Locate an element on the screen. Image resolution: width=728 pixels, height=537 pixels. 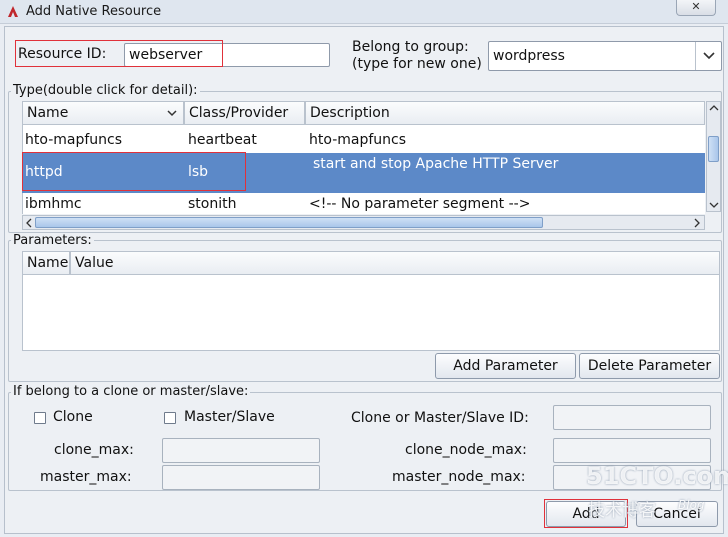
master-node-max-label: master_node_max: is located at coordinates (459, 477).